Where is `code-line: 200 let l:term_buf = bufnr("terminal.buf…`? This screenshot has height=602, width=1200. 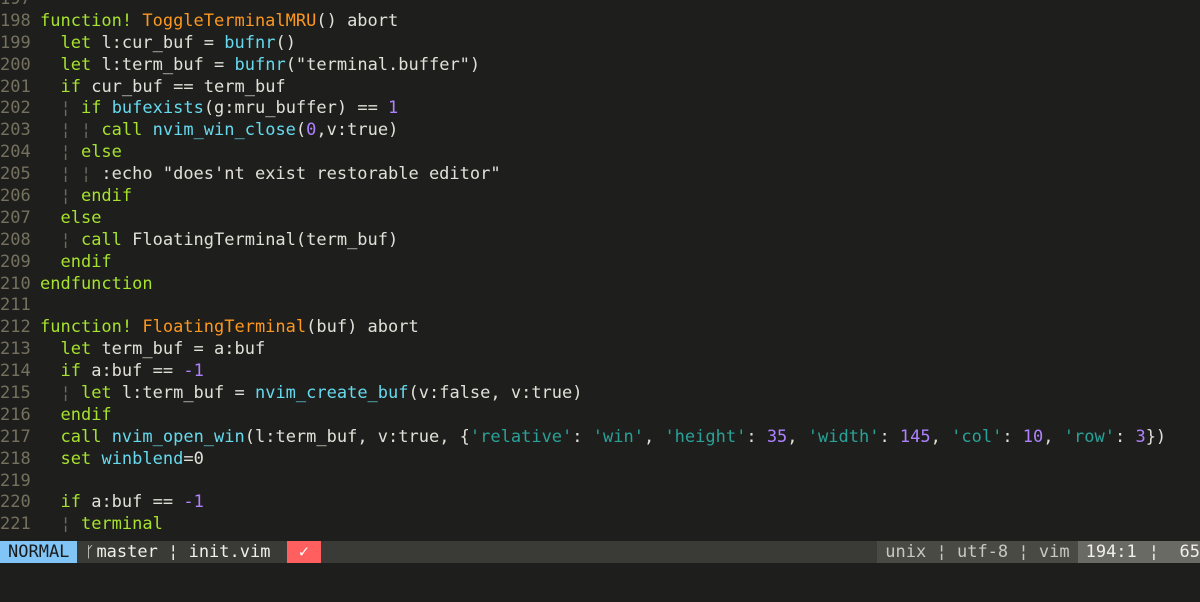 code-line: 200 let l:term_buf = bufnr("terminal.buf… is located at coordinates (600, 66).